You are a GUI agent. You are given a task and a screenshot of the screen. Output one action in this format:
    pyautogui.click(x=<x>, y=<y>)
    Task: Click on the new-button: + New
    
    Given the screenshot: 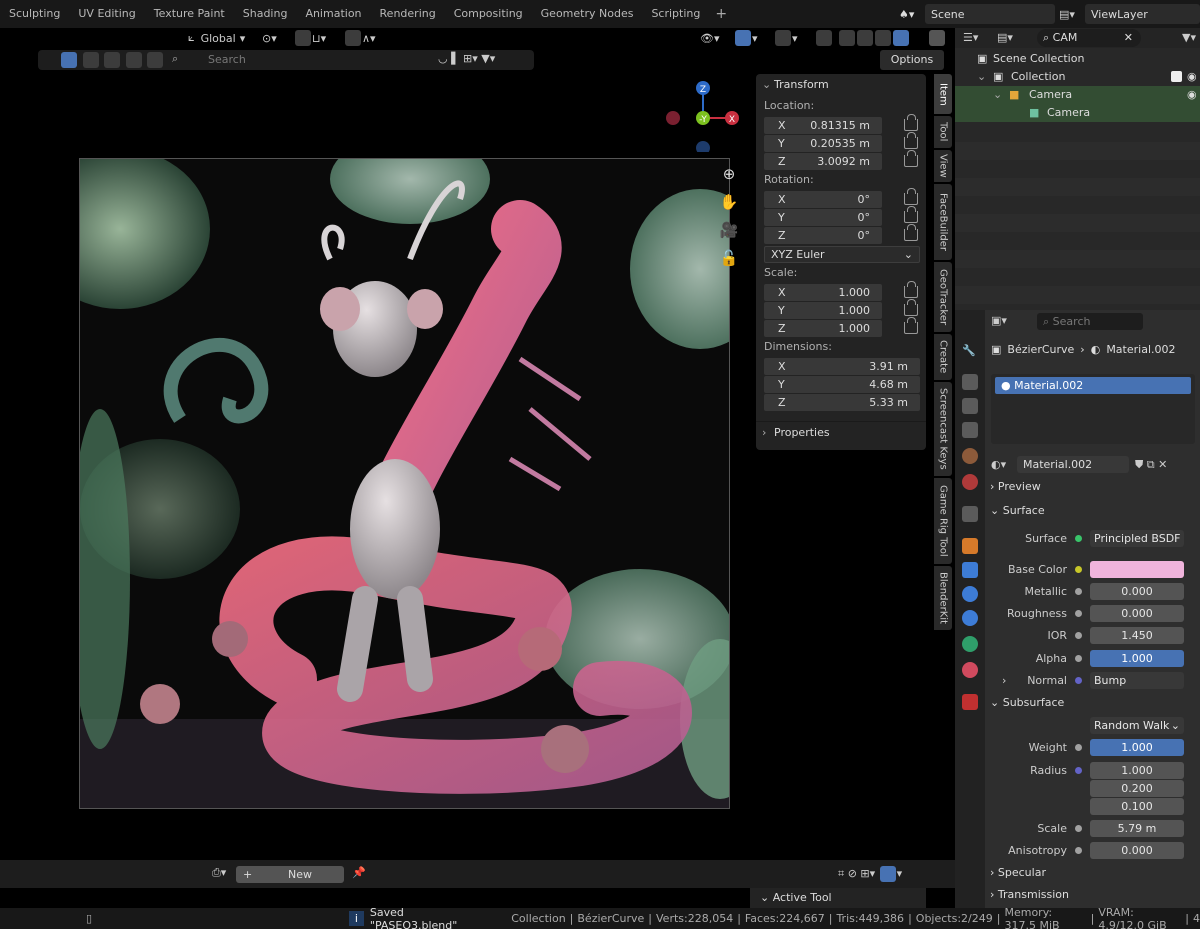 What is the action you would take?
    pyautogui.click(x=290, y=874)
    